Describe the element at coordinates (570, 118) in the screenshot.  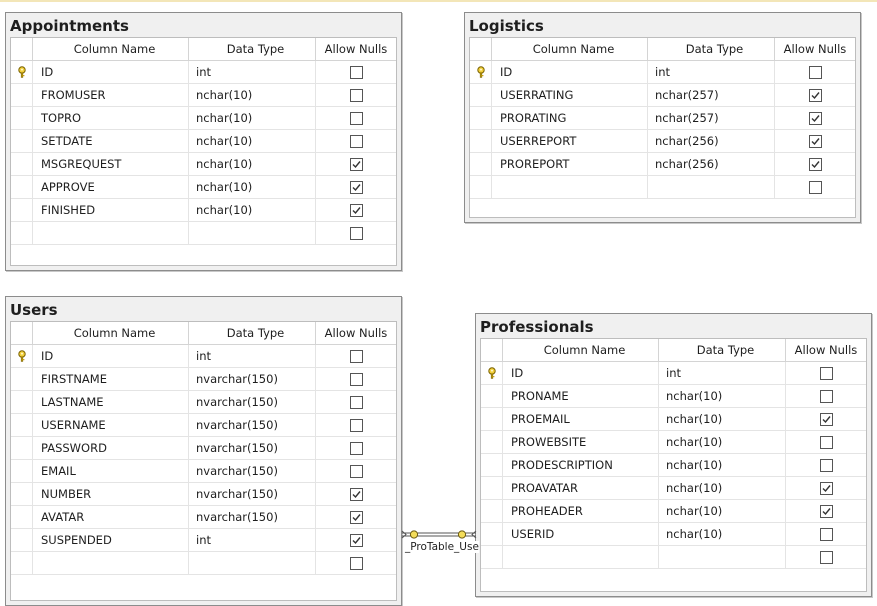
I see `column-name-cell: PRORATING` at that location.